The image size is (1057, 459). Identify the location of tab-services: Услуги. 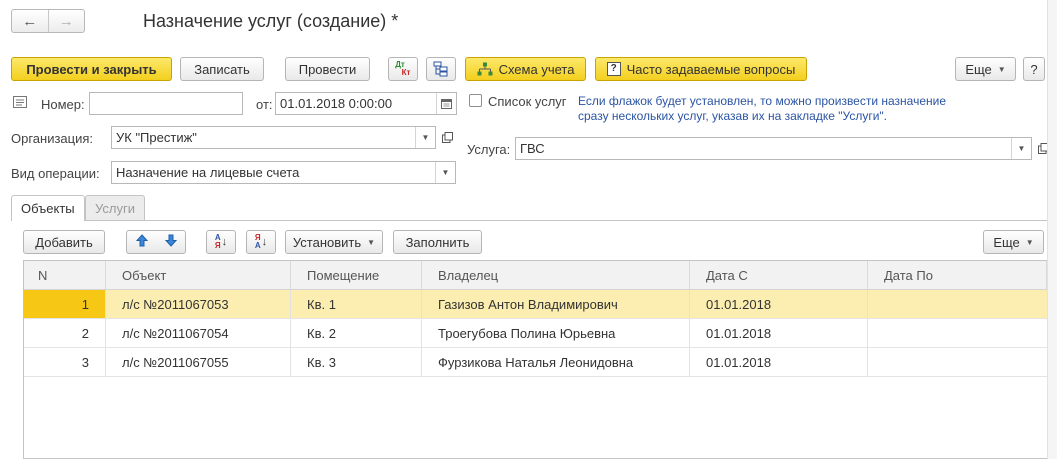
(115, 207).